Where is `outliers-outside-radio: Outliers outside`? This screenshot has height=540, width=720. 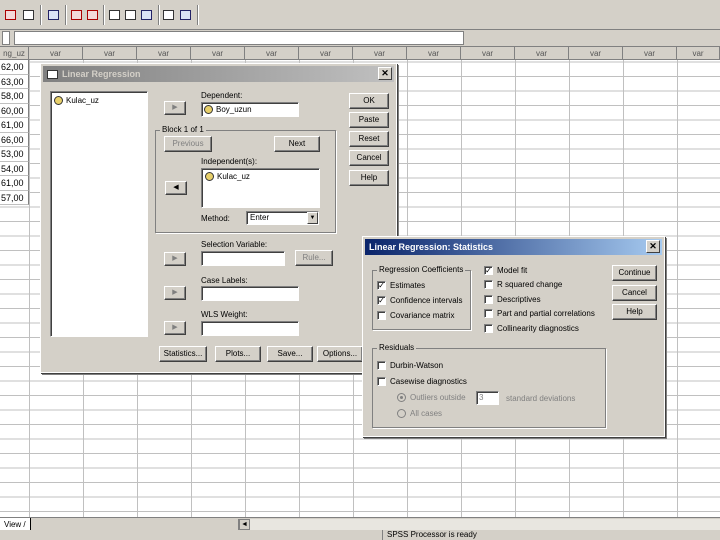 outliers-outside-radio: Outliers outside is located at coordinates (431, 397).